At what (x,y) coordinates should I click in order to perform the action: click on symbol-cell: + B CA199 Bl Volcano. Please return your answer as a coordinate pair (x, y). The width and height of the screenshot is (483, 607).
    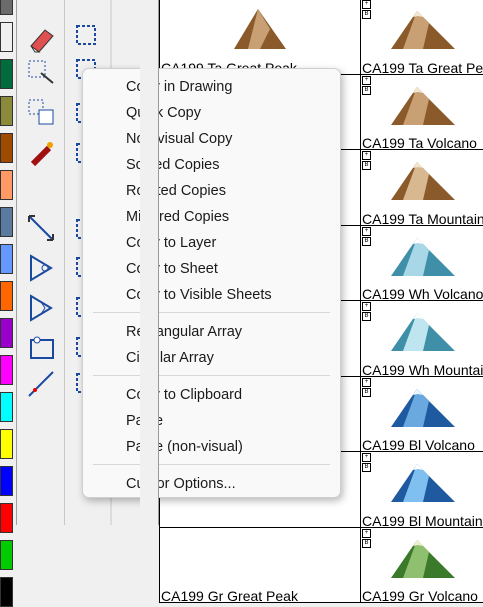
    Looking at the image, I should click on (421, 413).